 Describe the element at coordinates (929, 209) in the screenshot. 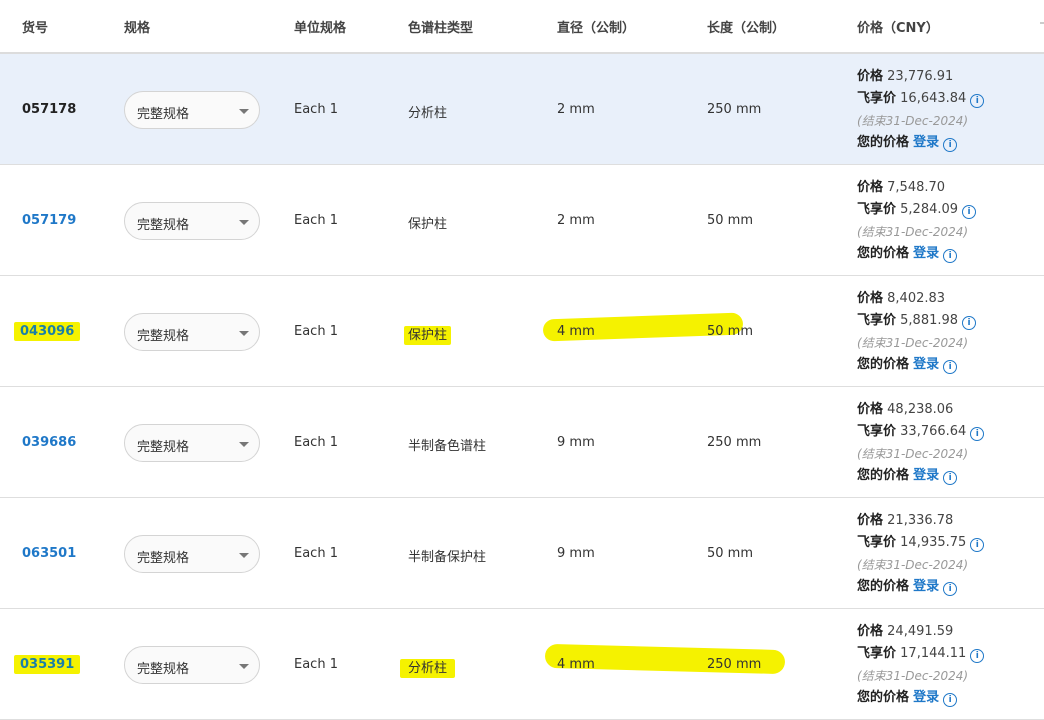

I see `member-price-value: 5,284.09` at that location.